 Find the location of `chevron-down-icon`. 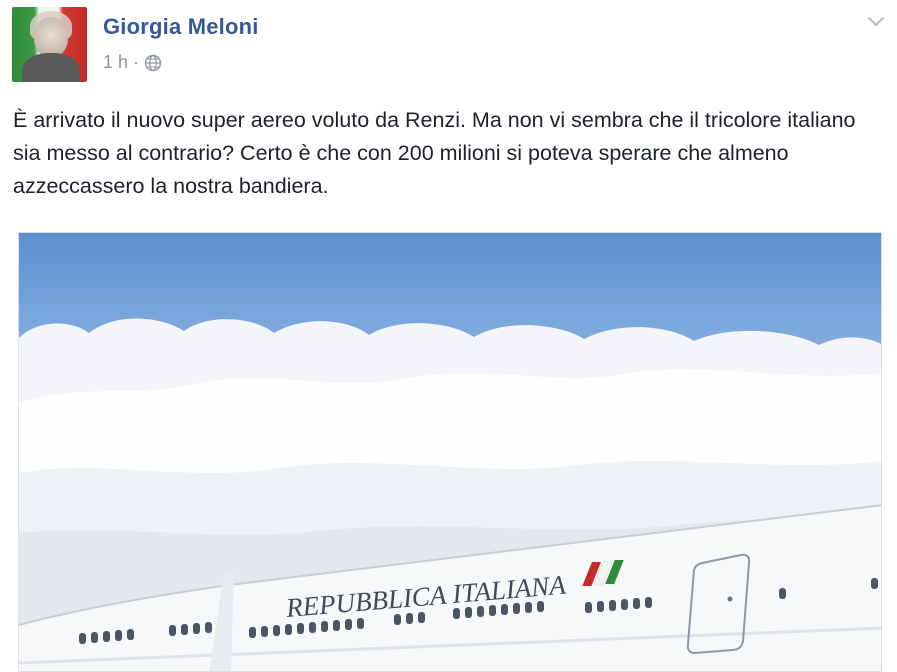

chevron-down-icon is located at coordinates (876, 21).